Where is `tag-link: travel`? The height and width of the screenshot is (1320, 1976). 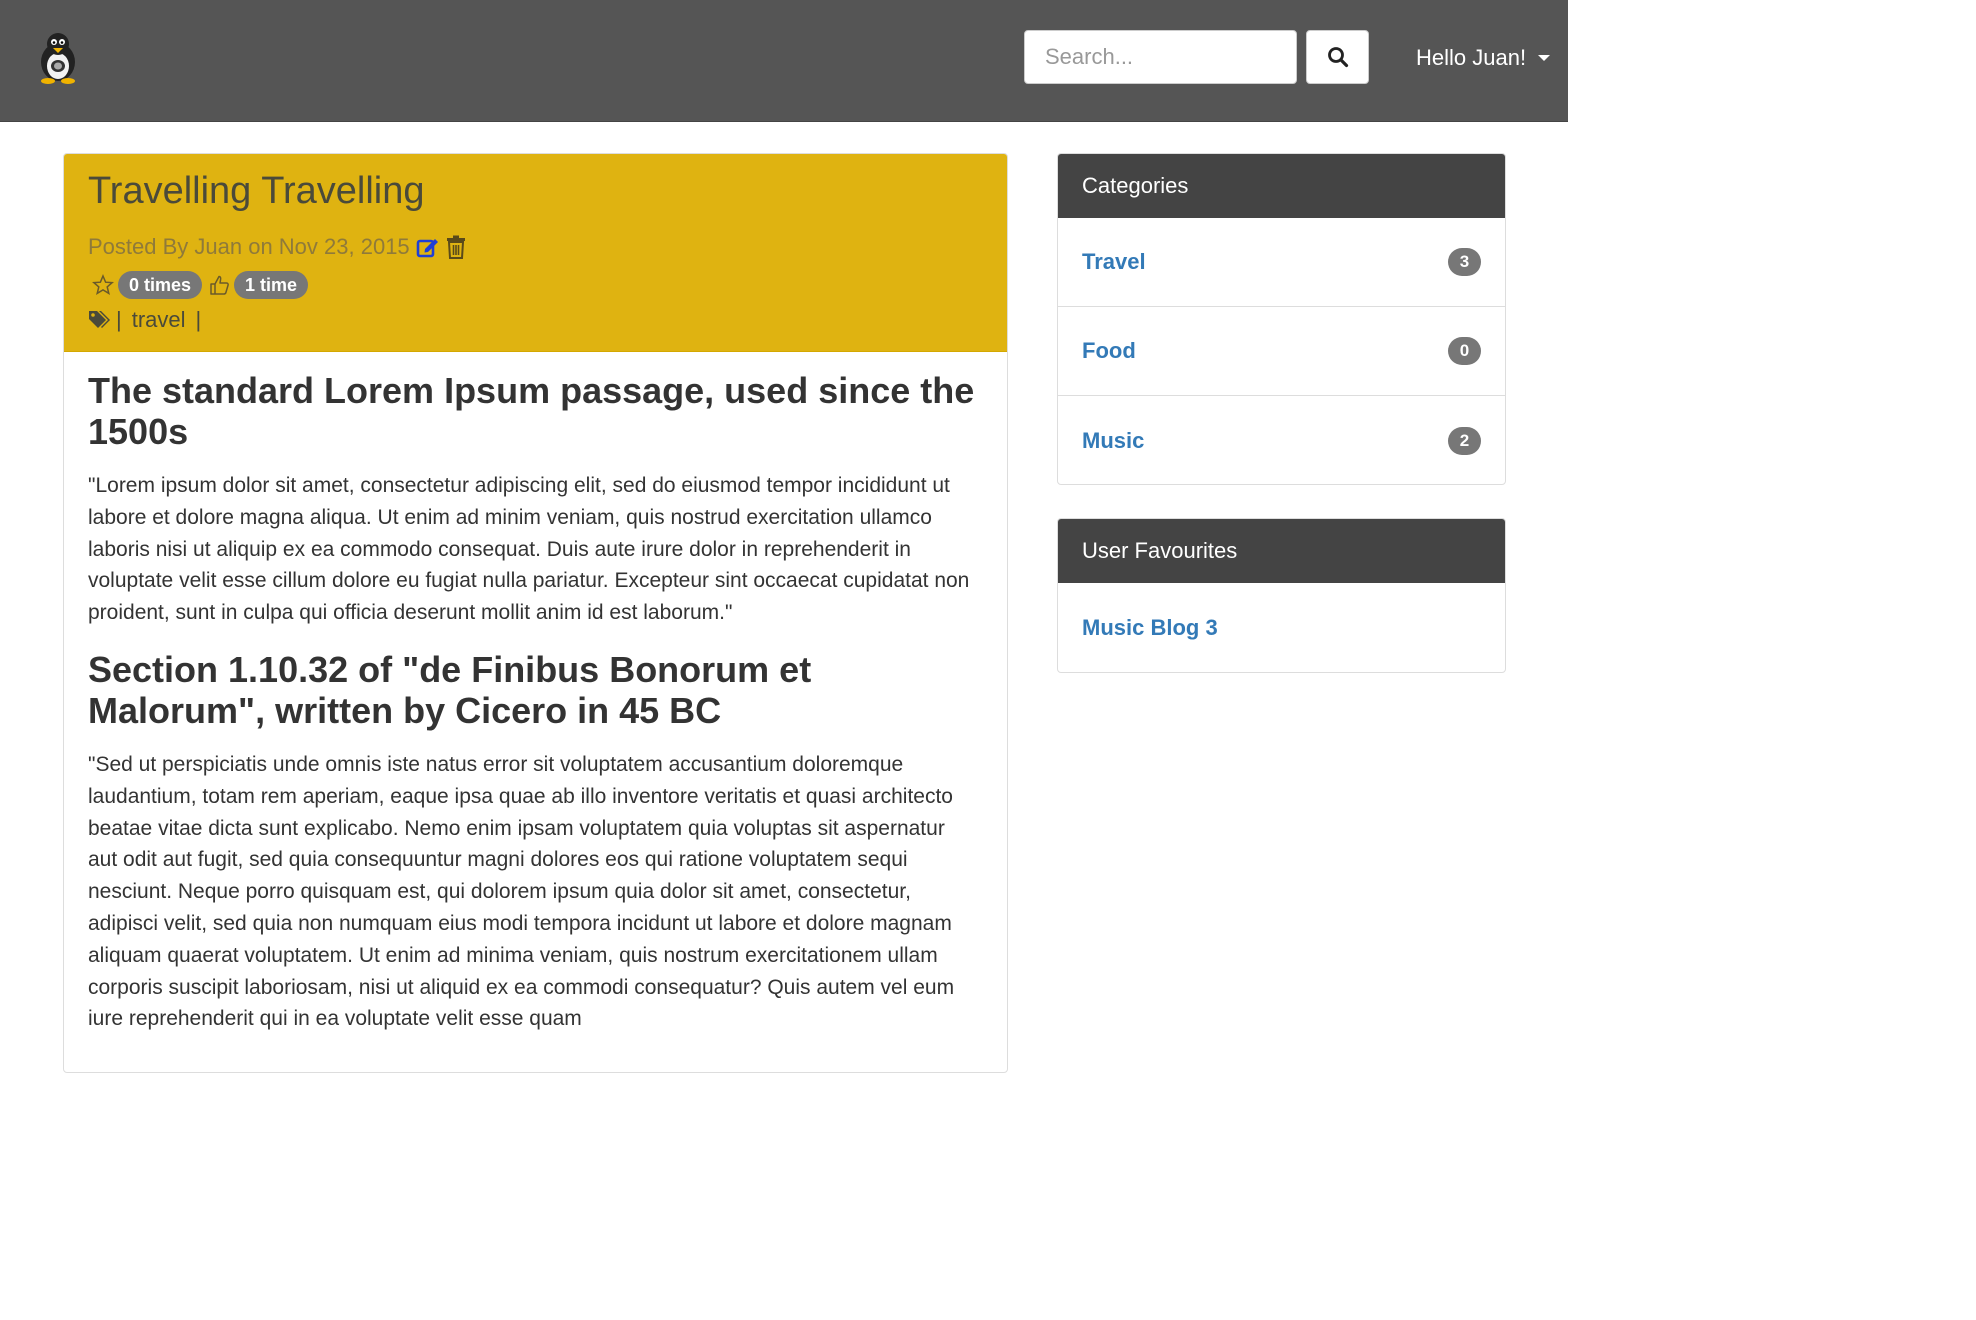 tag-link: travel is located at coordinates (159, 320).